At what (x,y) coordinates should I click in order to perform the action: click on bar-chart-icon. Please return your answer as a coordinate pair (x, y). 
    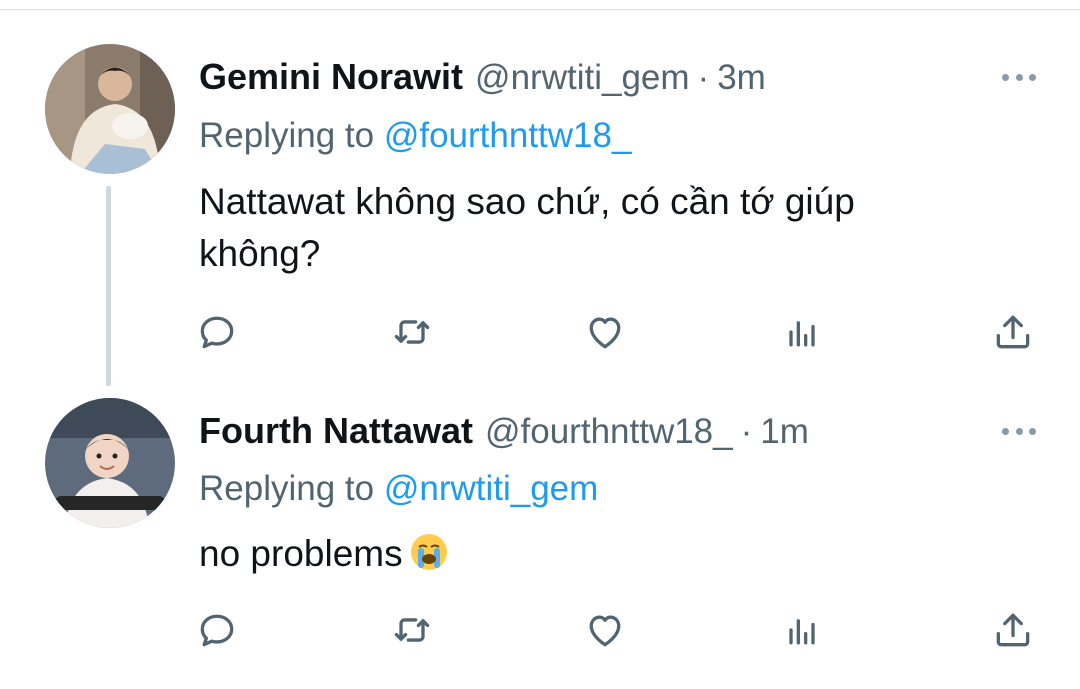
    Looking at the image, I should click on (802, 632).